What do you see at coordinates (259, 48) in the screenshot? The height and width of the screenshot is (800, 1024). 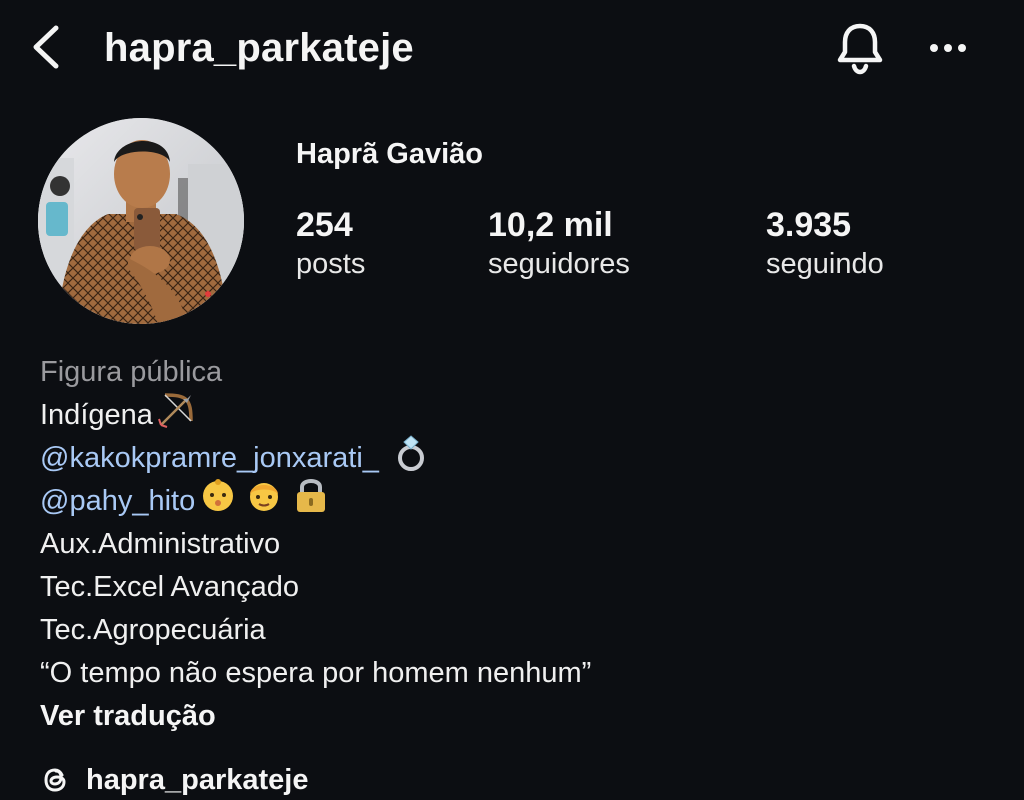 I see `profile-username-title: hapra_parkateje` at bounding box center [259, 48].